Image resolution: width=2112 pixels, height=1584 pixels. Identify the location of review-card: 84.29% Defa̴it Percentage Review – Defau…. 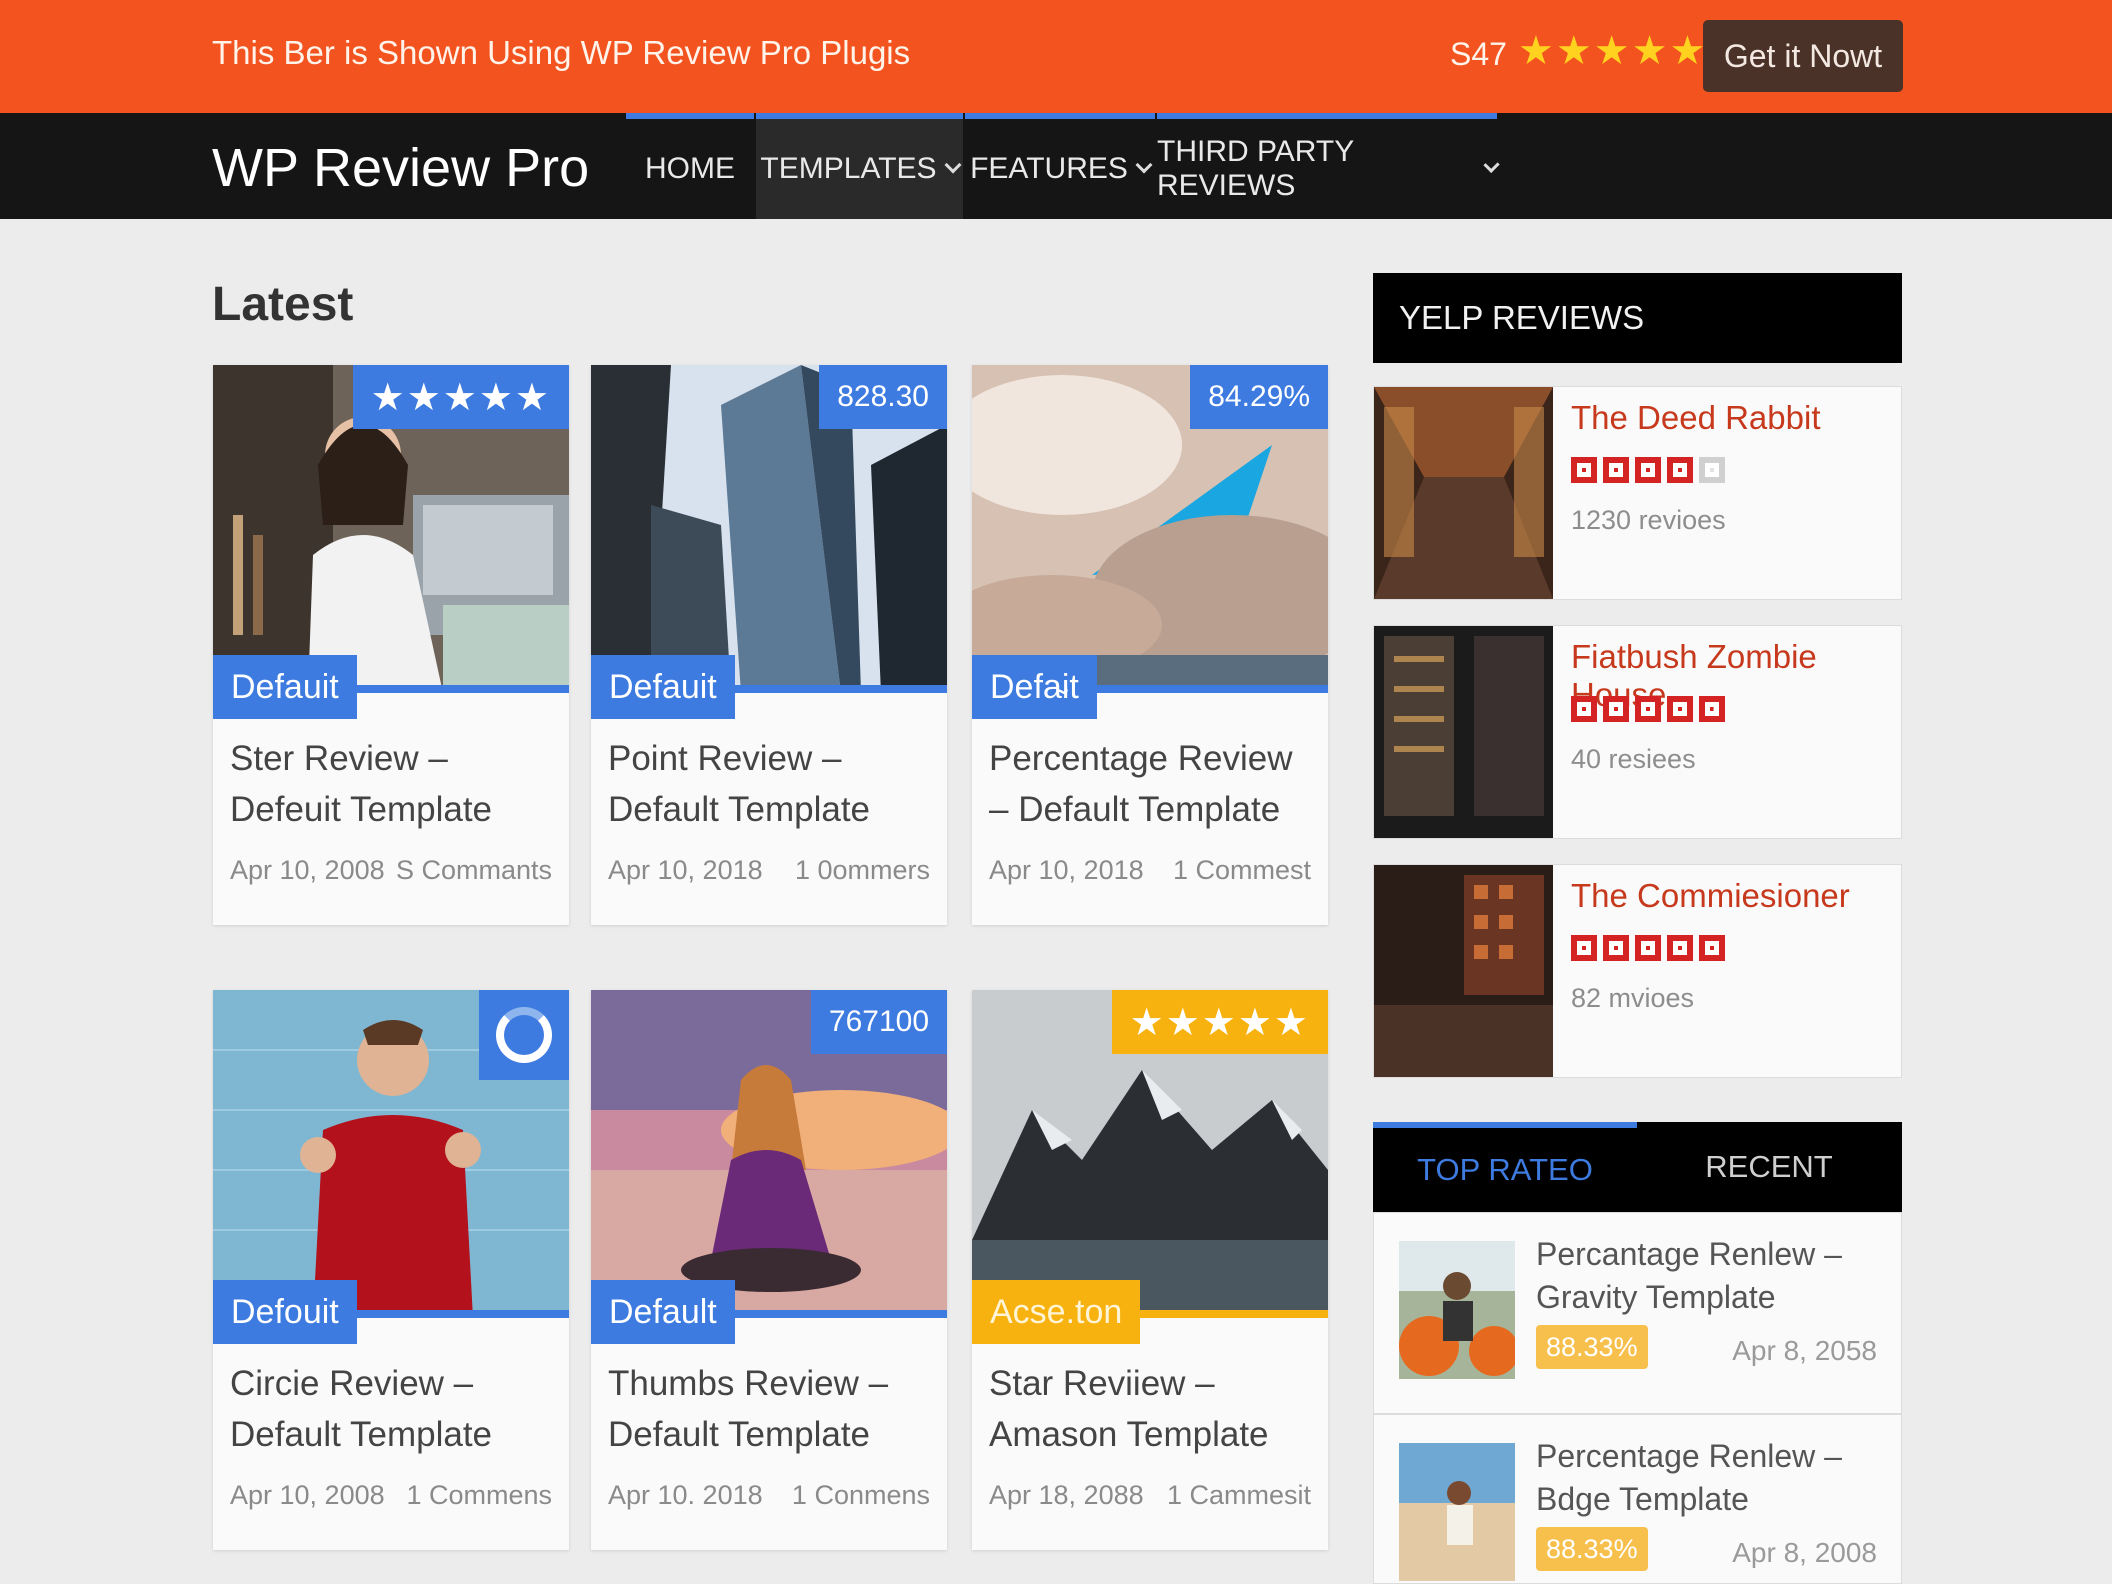
(1150, 645).